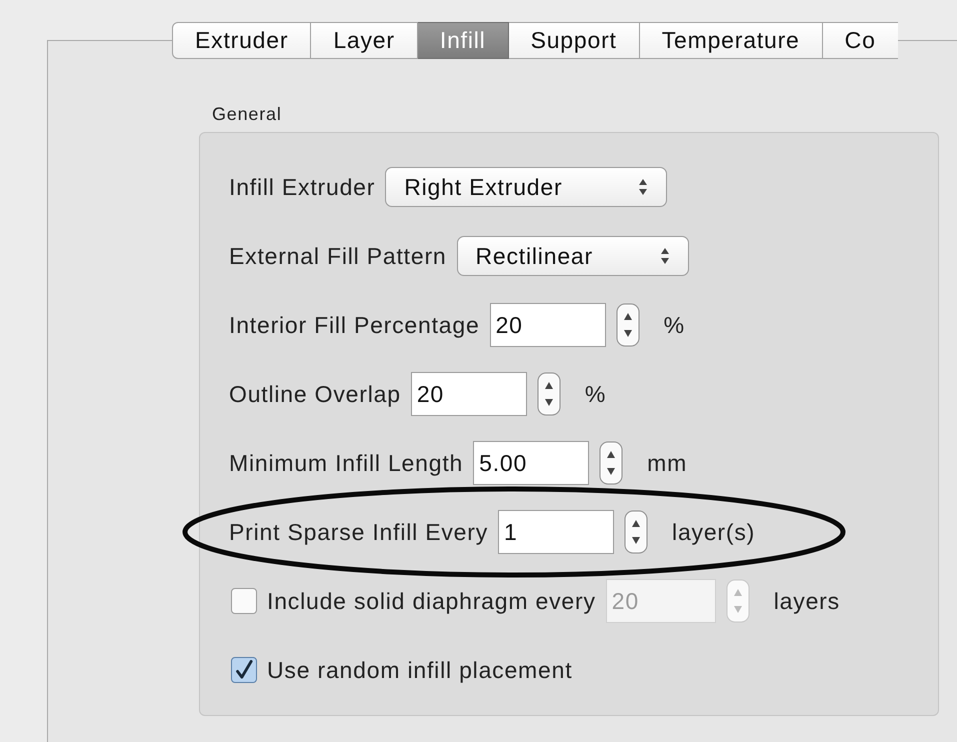  Describe the element at coordinates (364, 40) in the screenshot. I see `tab: Layer` at that location.